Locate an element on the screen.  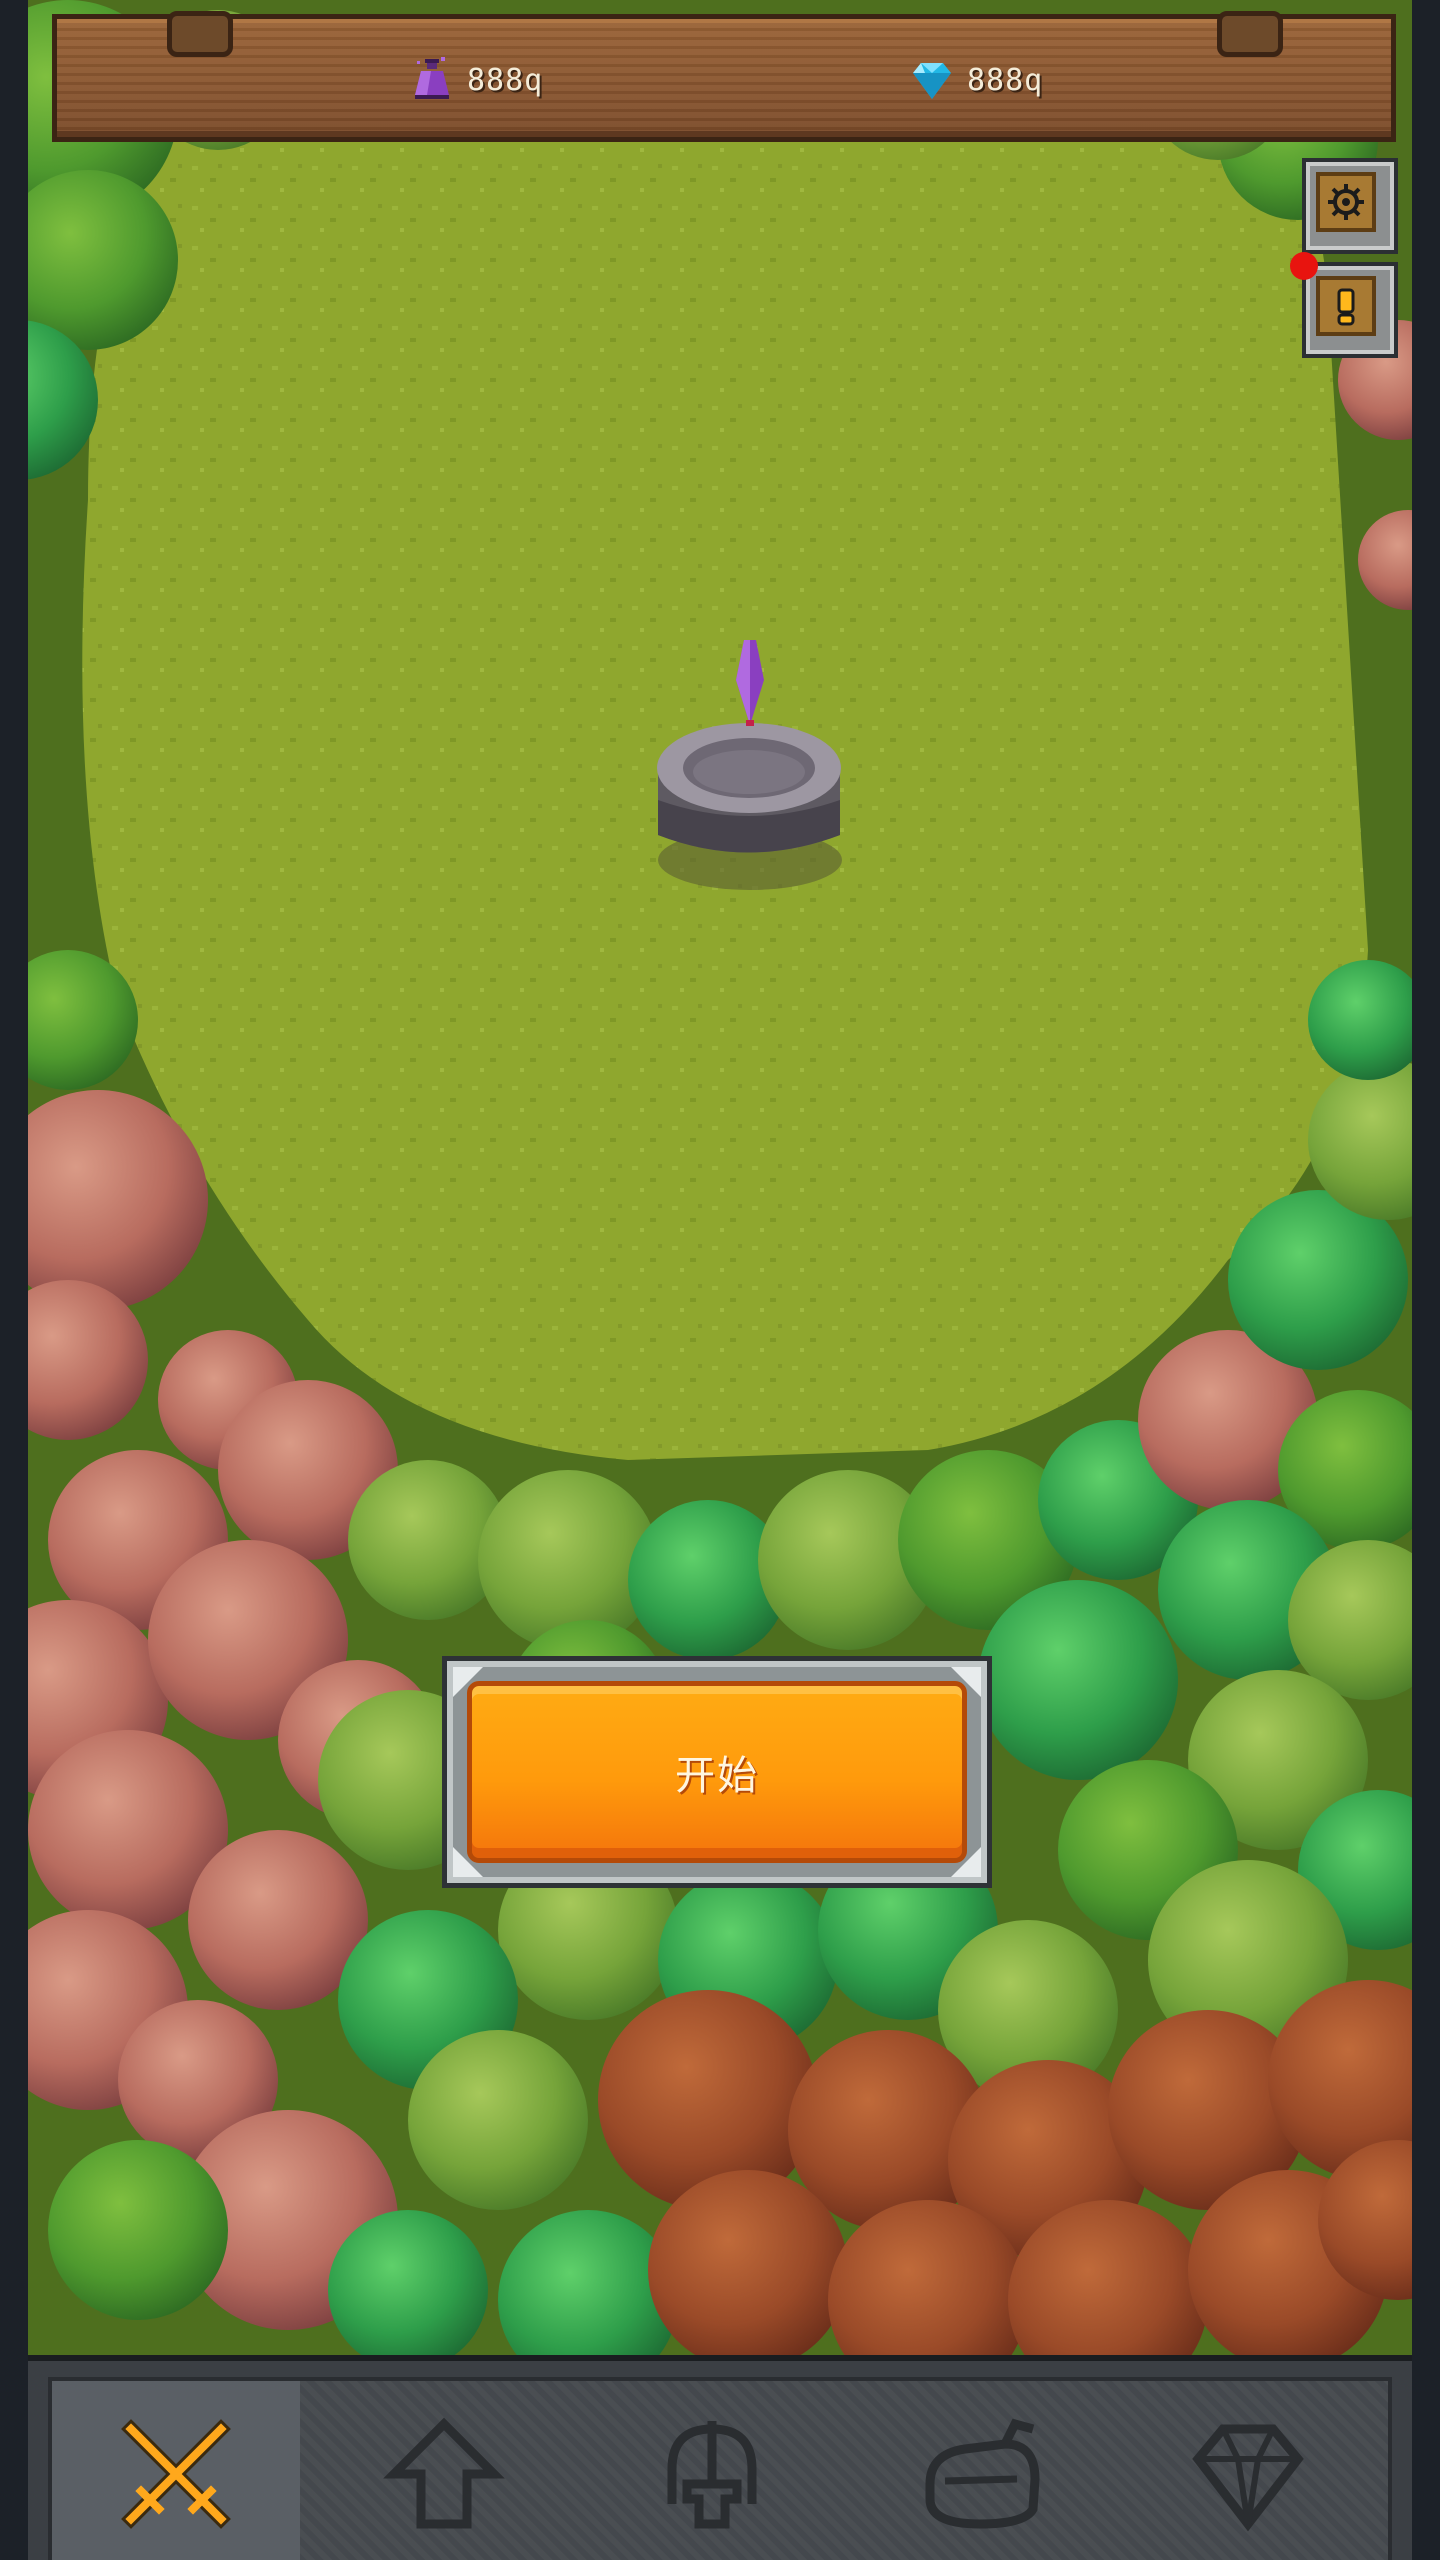
nav-shop is located at coordinates (1248, 2470).